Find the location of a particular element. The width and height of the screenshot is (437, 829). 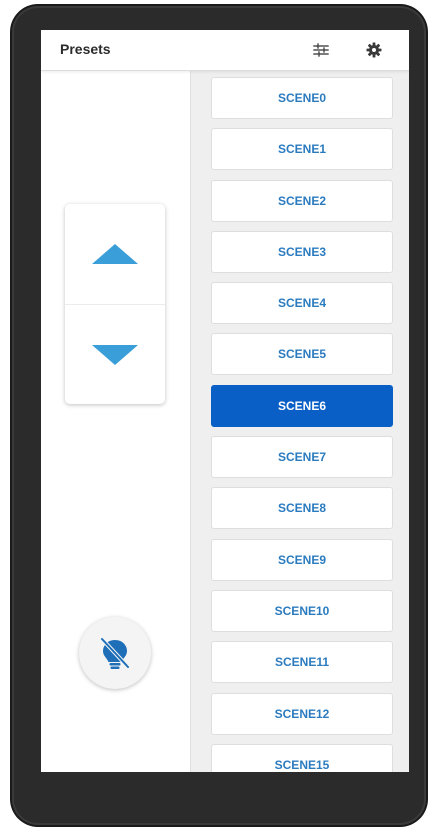

gear-icon is located at coordinates (374, 50).